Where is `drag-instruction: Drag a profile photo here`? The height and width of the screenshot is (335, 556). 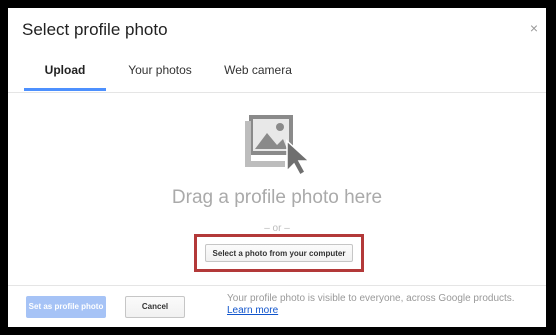 drag-instruction: Drag a profile photo here is located at coordinates (277, 197).